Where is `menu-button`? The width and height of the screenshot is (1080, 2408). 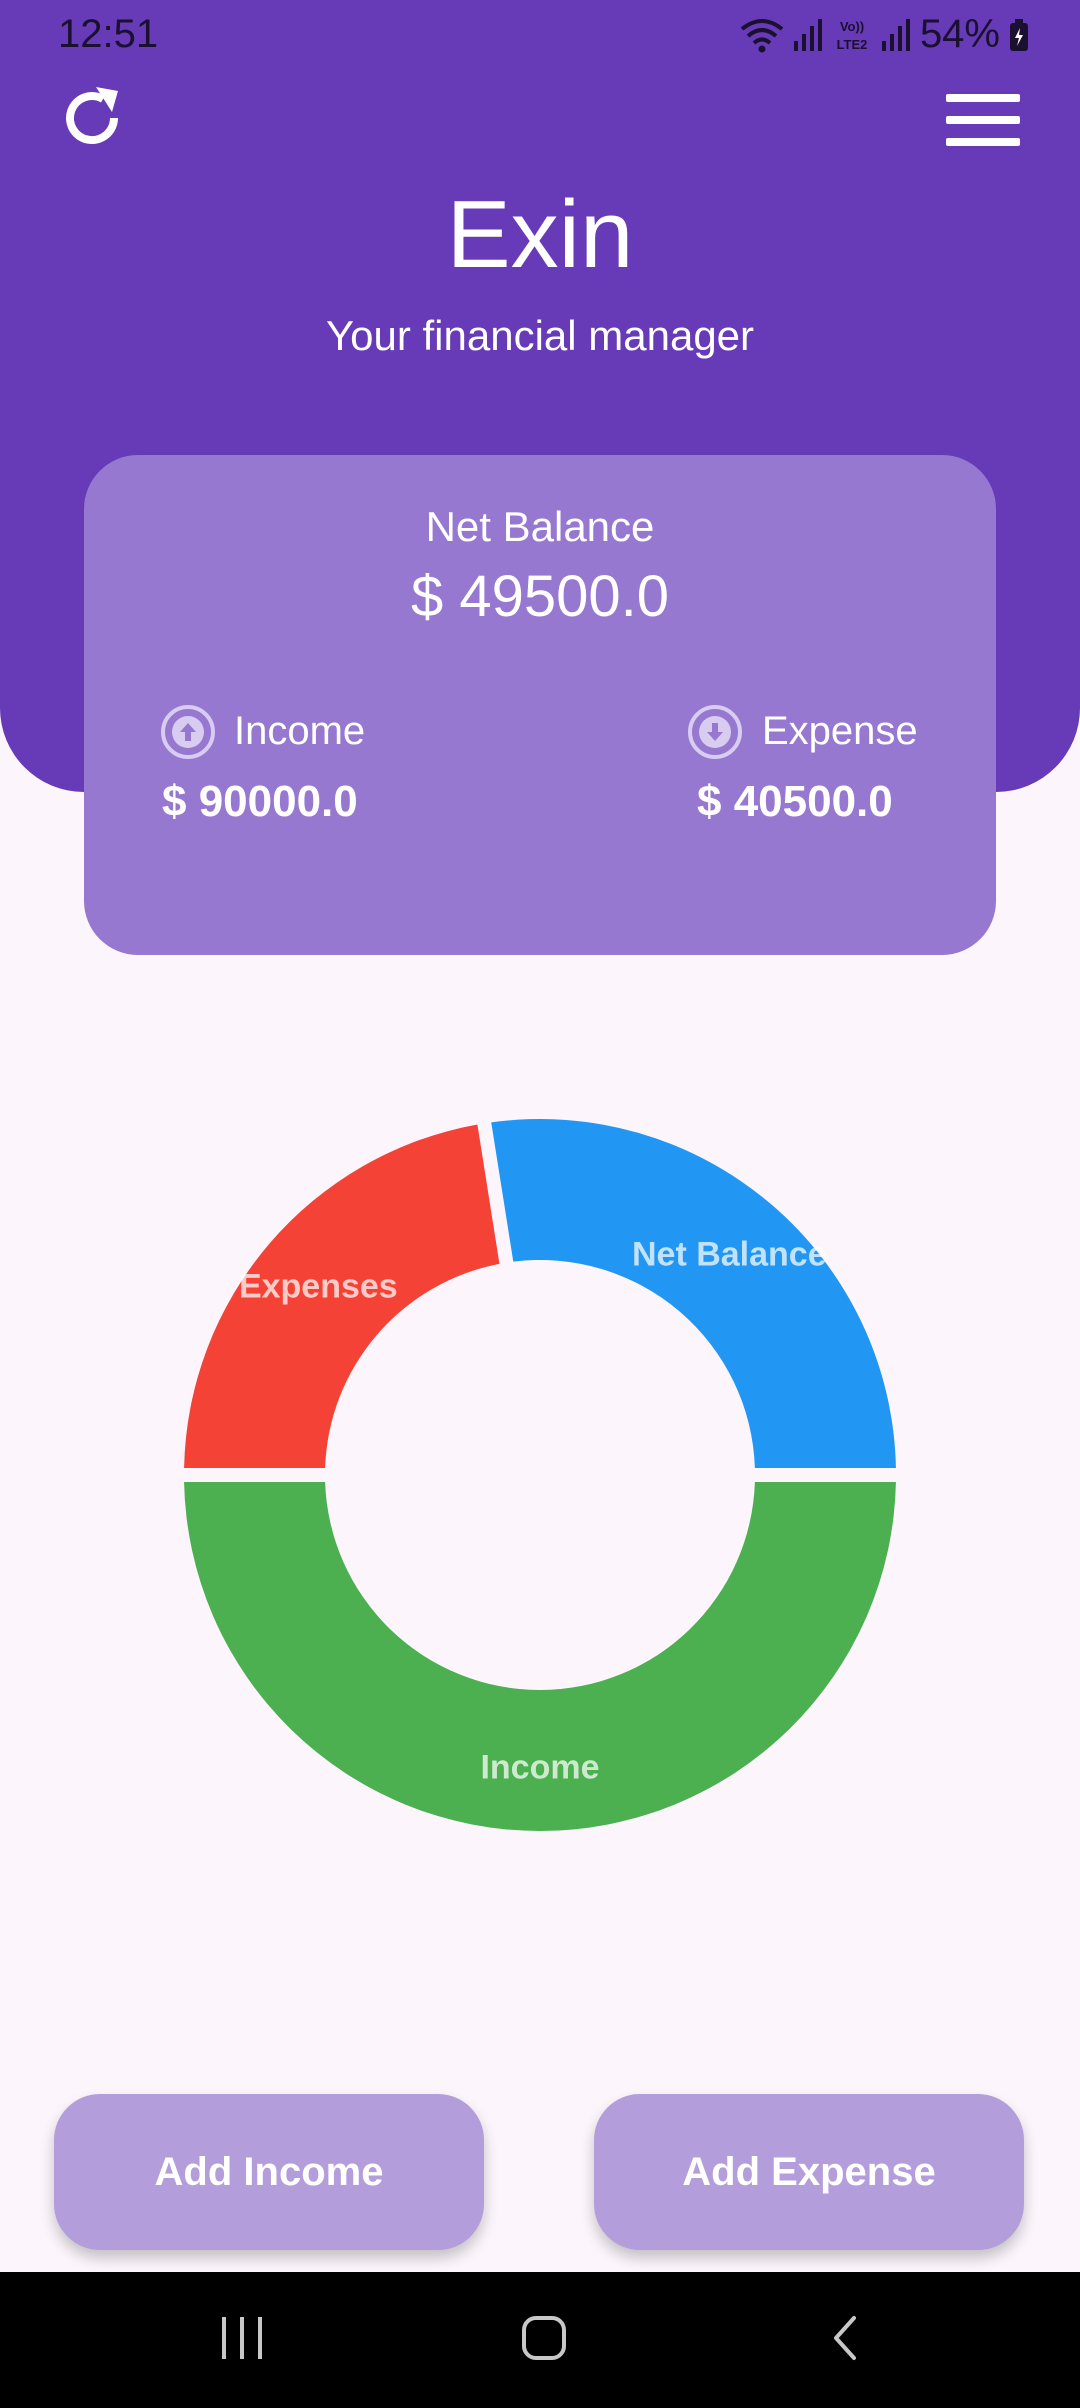 menu-button is located at coordinates (986, 119).